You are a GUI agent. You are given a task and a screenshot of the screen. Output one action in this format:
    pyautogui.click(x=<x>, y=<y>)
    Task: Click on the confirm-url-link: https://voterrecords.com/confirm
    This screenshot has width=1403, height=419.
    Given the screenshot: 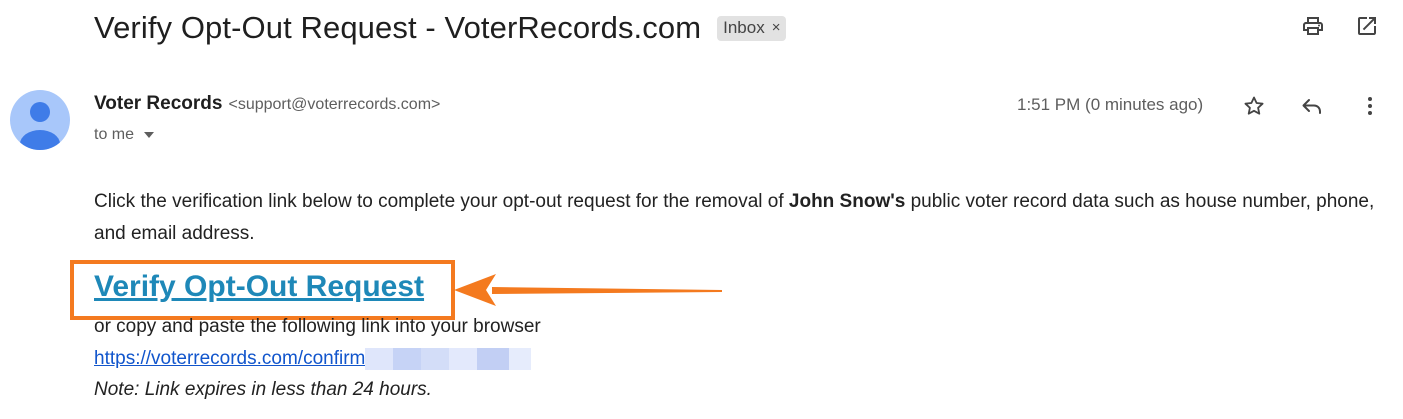 What is the action you would take?
    pyautogui.click(x=229, y=359)
    